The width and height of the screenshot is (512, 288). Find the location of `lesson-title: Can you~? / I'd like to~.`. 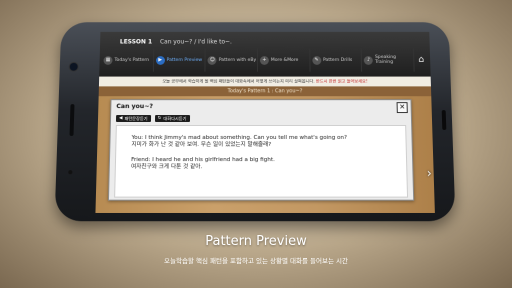

lesson-title: Can you~? / I'd like to~. is located at coordinates (195, 42).